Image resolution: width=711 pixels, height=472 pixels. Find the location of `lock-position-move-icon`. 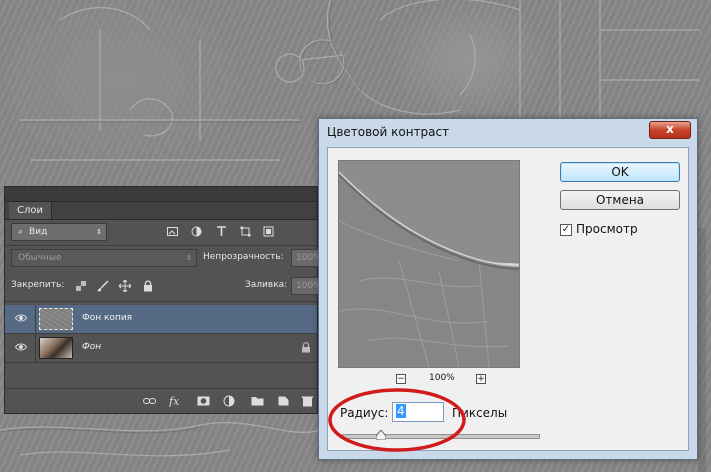

lock-position-move-icon is located at coordinates (125, 286).